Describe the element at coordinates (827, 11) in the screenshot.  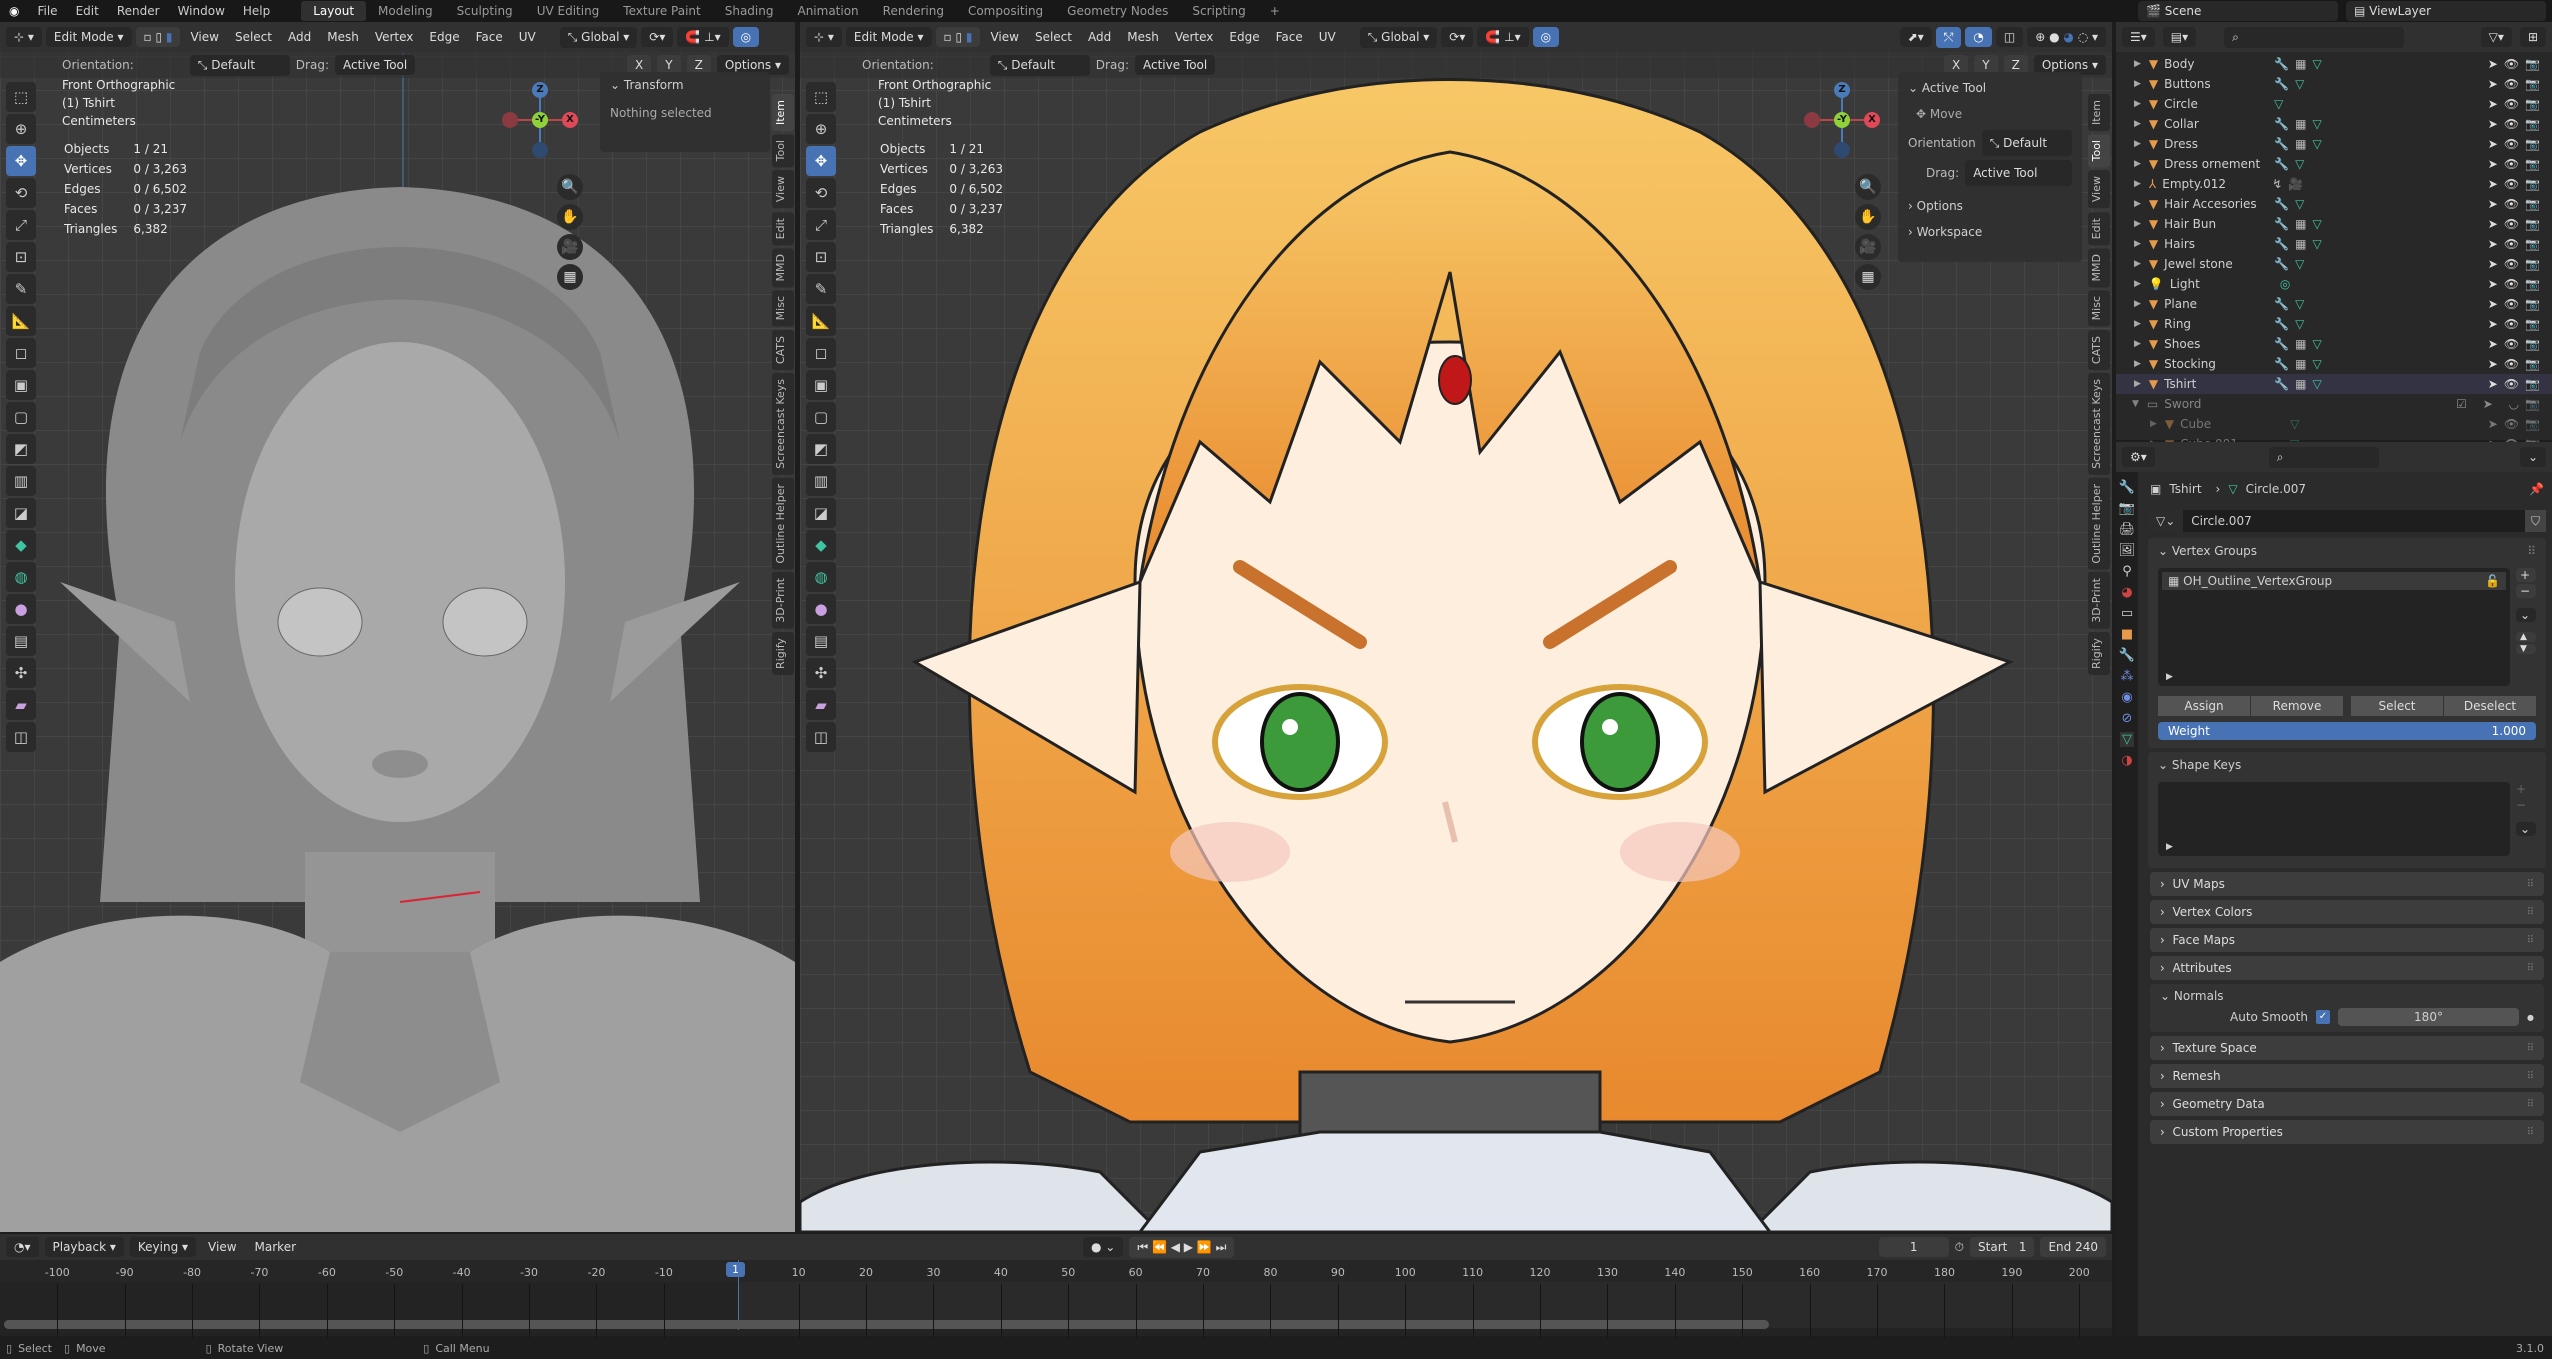
I see `tab-animation: Animation` at that location.